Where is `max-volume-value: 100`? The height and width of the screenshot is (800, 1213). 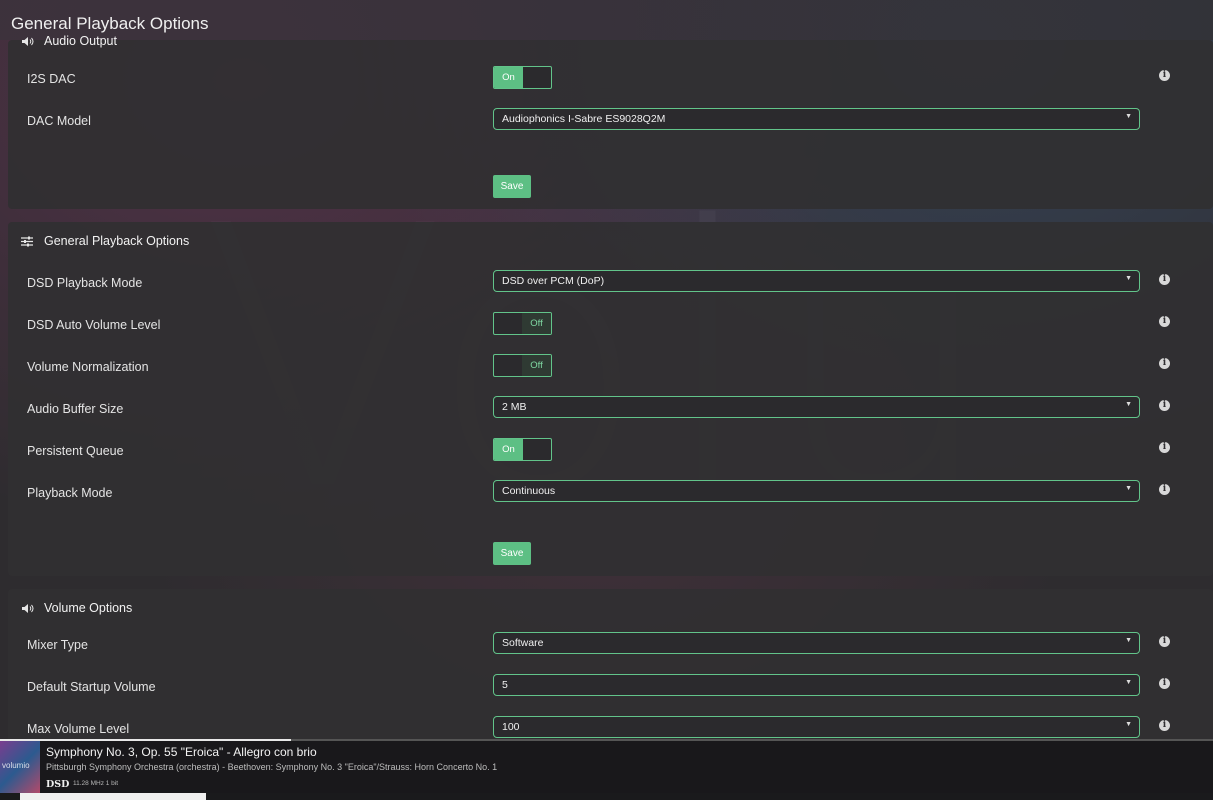
max-volume-value: 100 is located at coordinates (511, 727).